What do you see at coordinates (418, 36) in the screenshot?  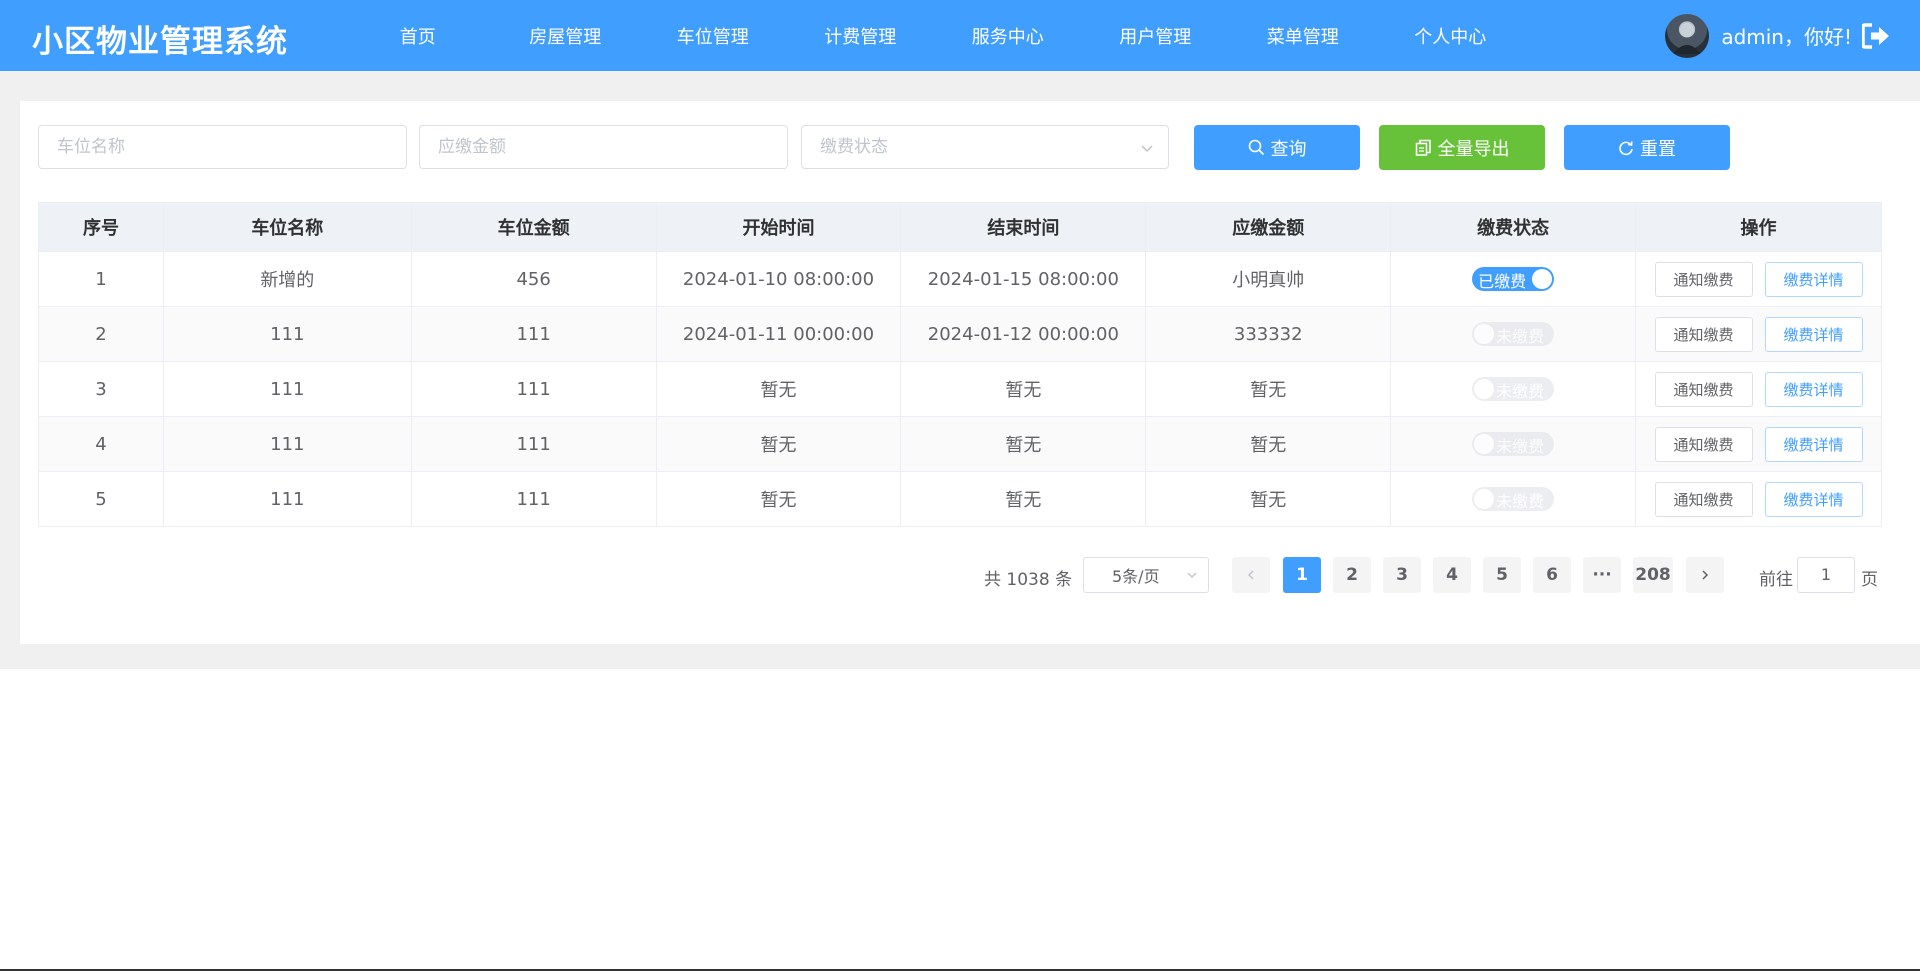 I see `nav-item-home: 首页` at bounding box center [418, 36].